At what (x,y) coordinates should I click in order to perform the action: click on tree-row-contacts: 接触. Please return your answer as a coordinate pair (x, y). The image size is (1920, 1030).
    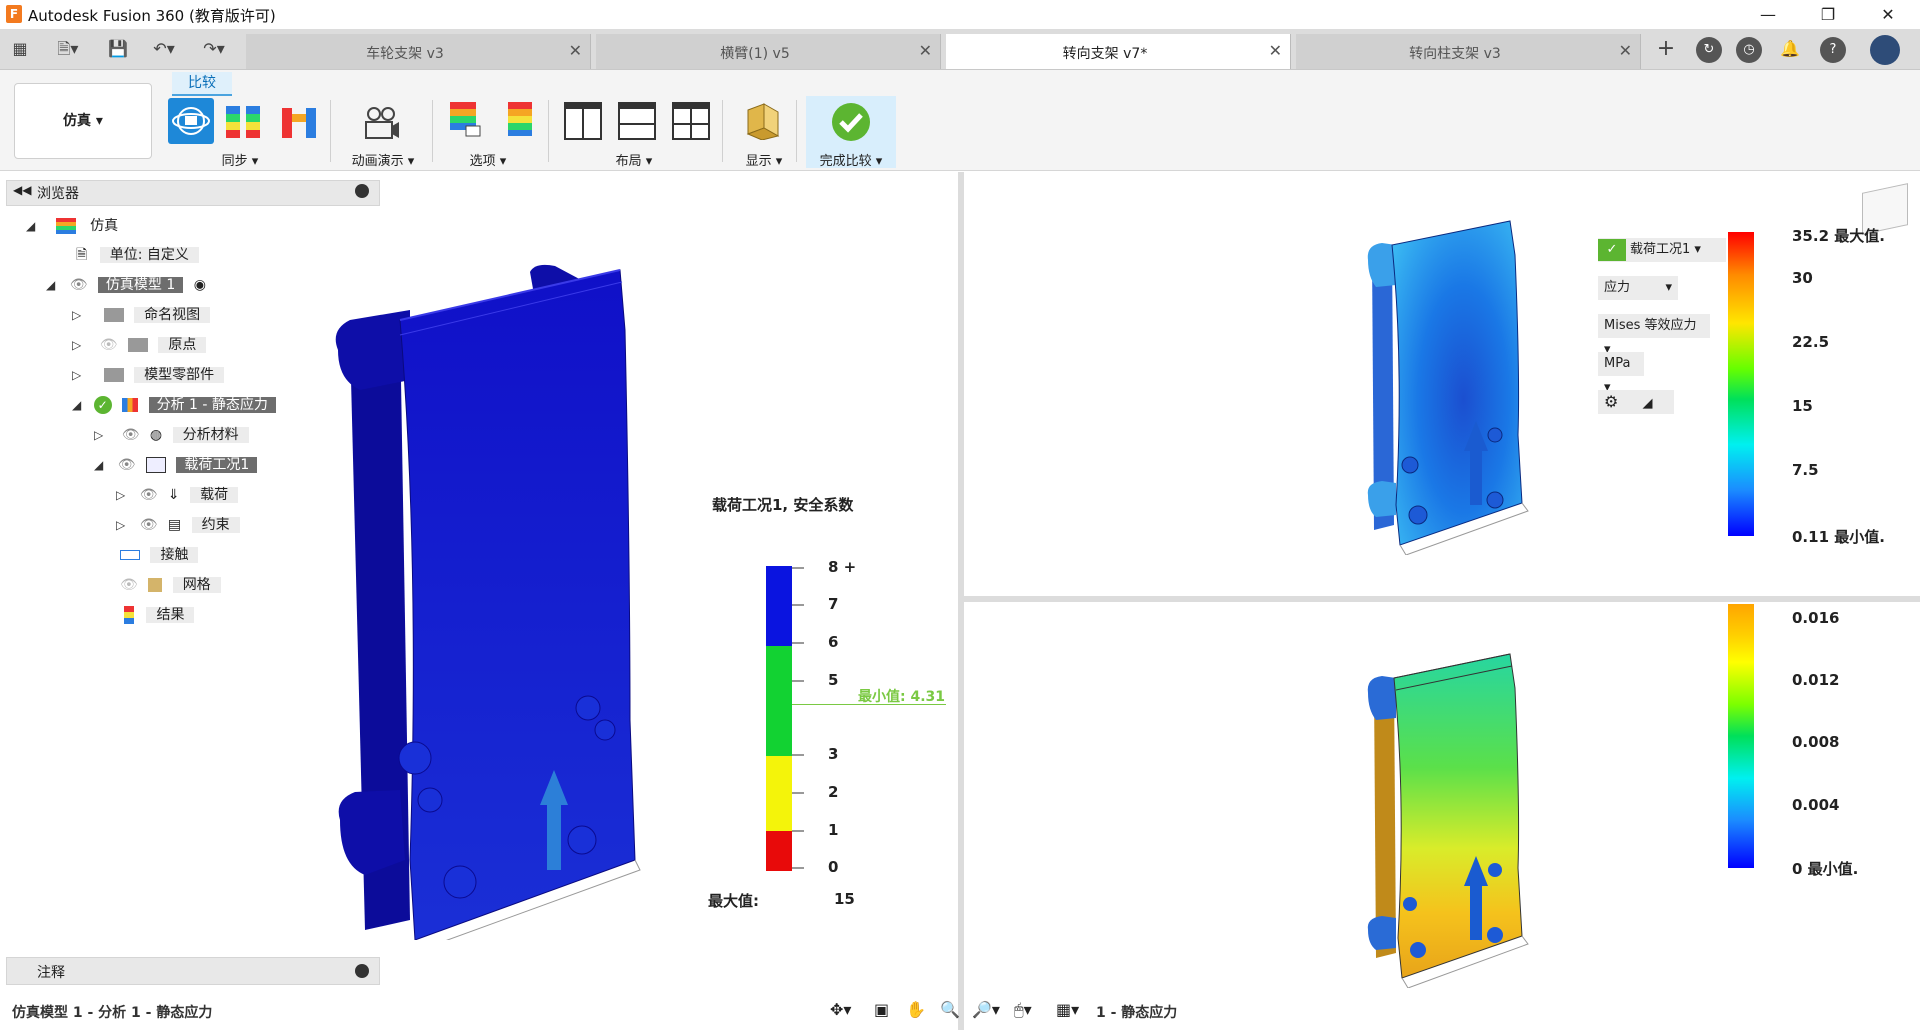
    Looking at the image, I should click on (159, 555).